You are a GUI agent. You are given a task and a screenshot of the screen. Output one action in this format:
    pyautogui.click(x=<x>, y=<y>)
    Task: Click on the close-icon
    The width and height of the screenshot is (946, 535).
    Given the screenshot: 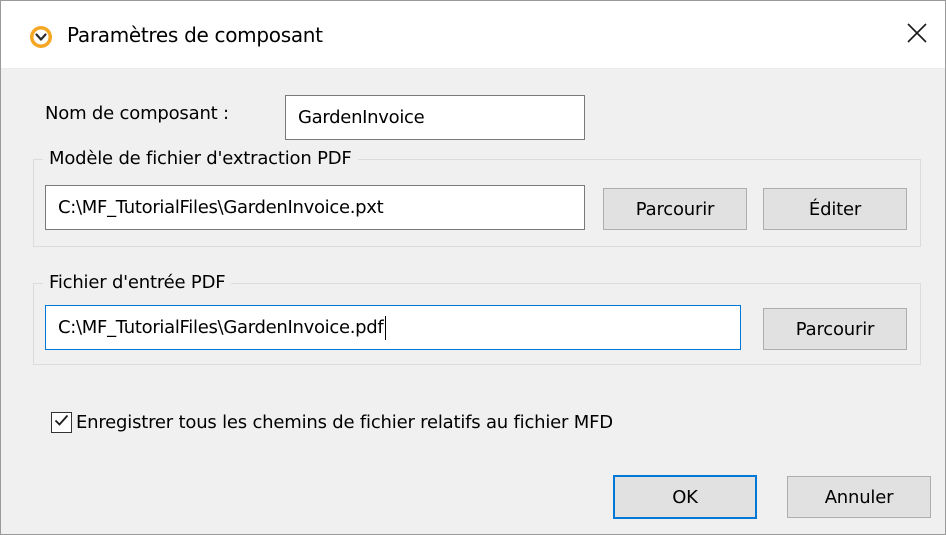 What is the action you would take?
    pyautogui.click(x=917, y=35)
    